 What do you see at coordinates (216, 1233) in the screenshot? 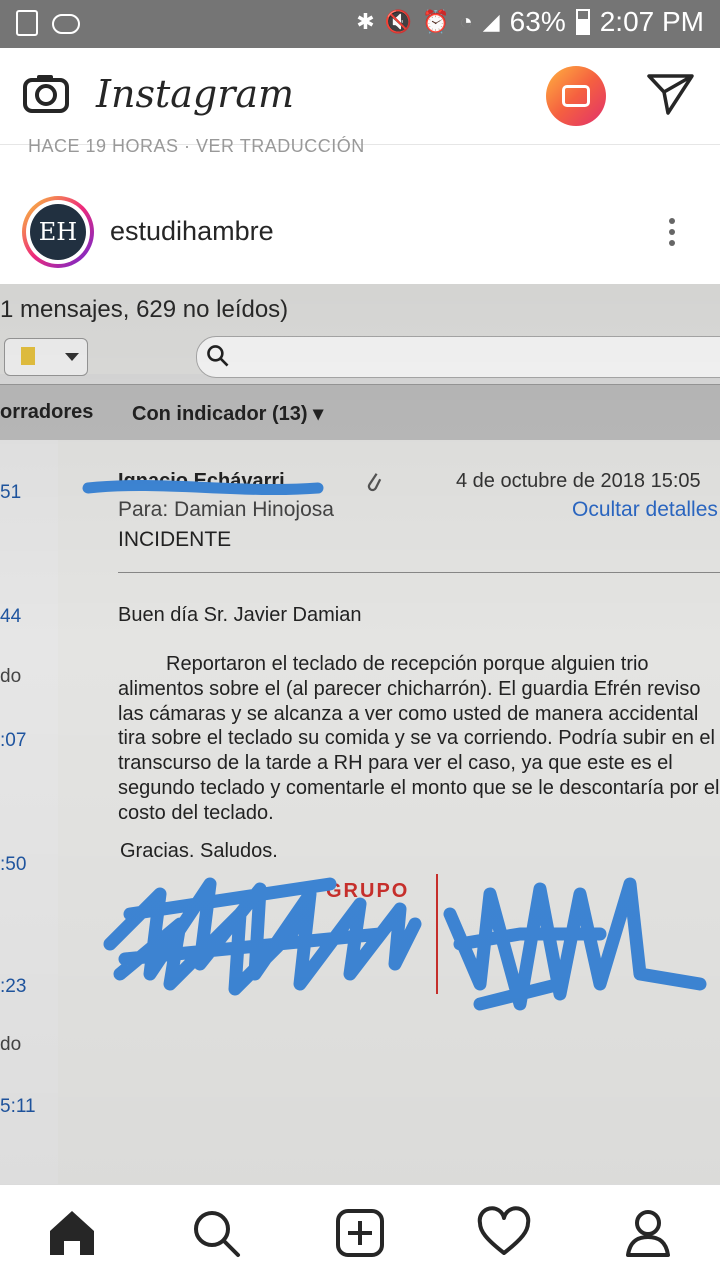
I see `search-icon` at bounding box center [216, 1233].